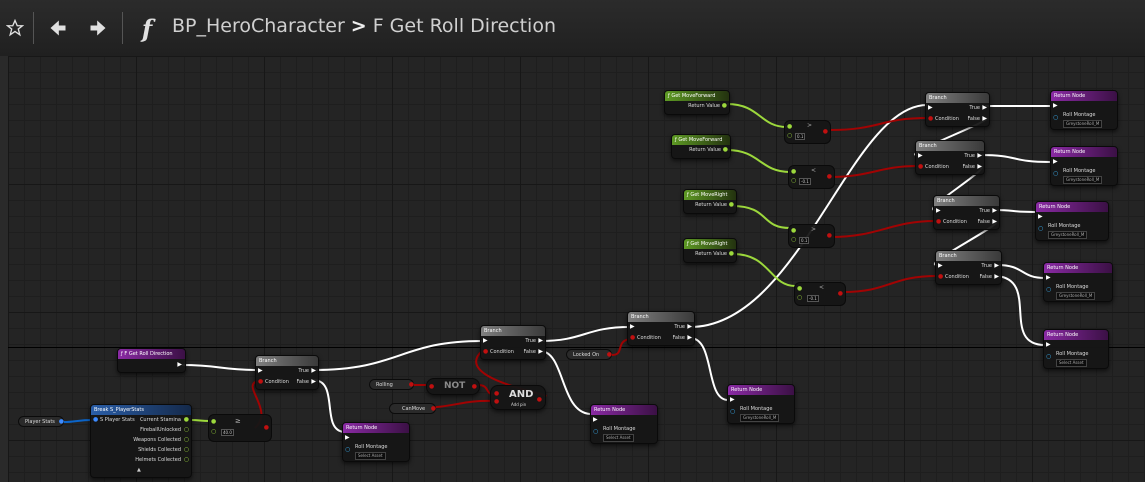 This screenshot has height=482, width=1145. What do you see at coordinates (513, 342) in the screenshot?
I see `branch-node-2: Branch ▶ ● Condition True ▶ False ▶` at bounding box center [513, 342].